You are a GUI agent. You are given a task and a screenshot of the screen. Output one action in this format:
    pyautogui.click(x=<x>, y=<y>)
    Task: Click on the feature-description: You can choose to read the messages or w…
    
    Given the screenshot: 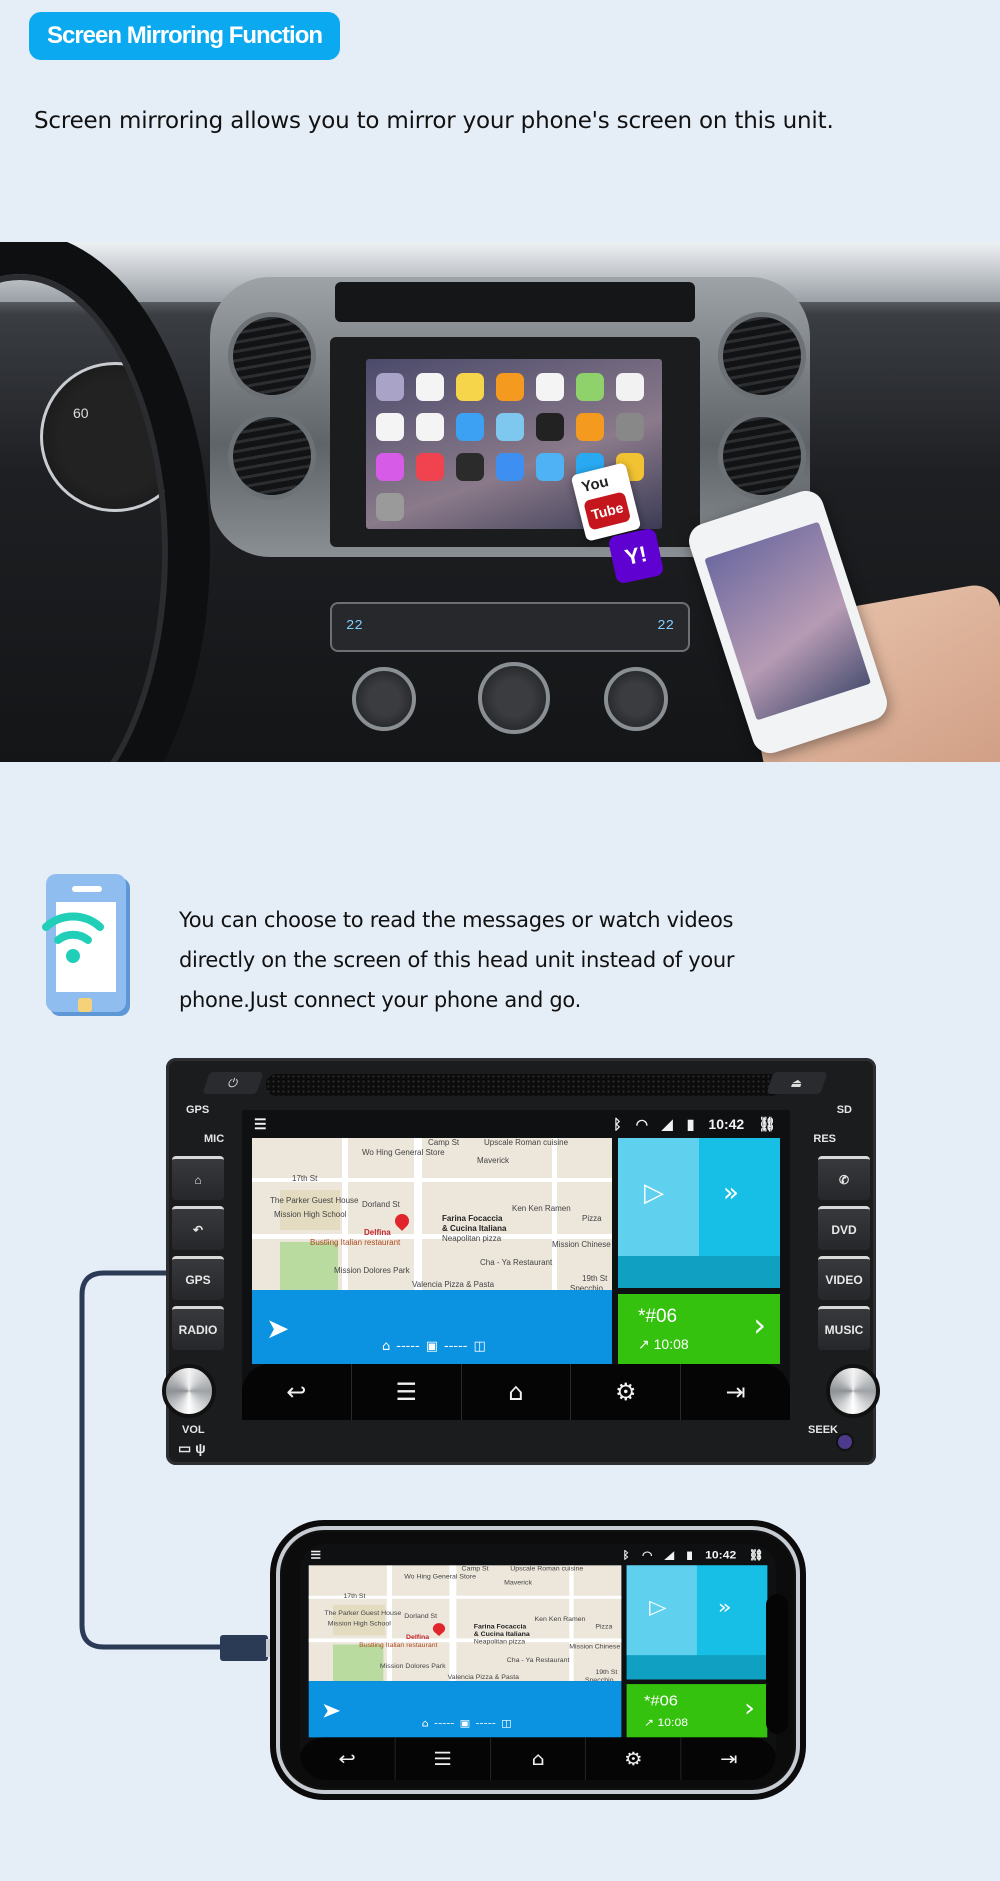 What is the action you would take?
    pyautogui.click(x=457, y=960)
    